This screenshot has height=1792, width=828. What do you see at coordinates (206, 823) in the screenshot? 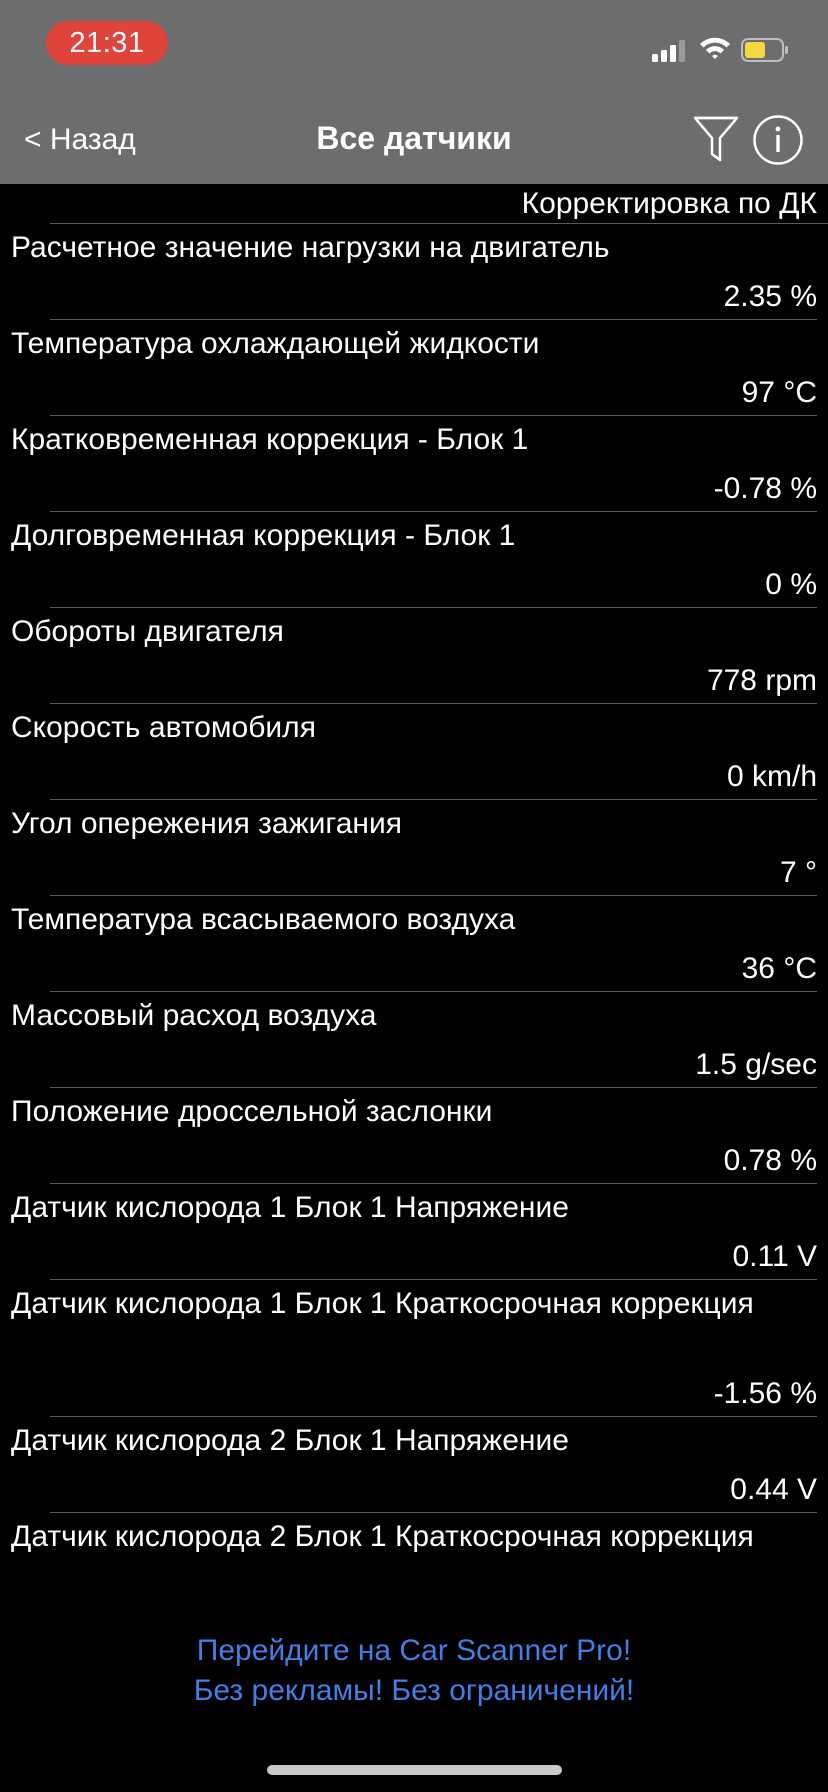
I see `sensor-name: Угол опережения зажигания` at bounding box center [206, 823].